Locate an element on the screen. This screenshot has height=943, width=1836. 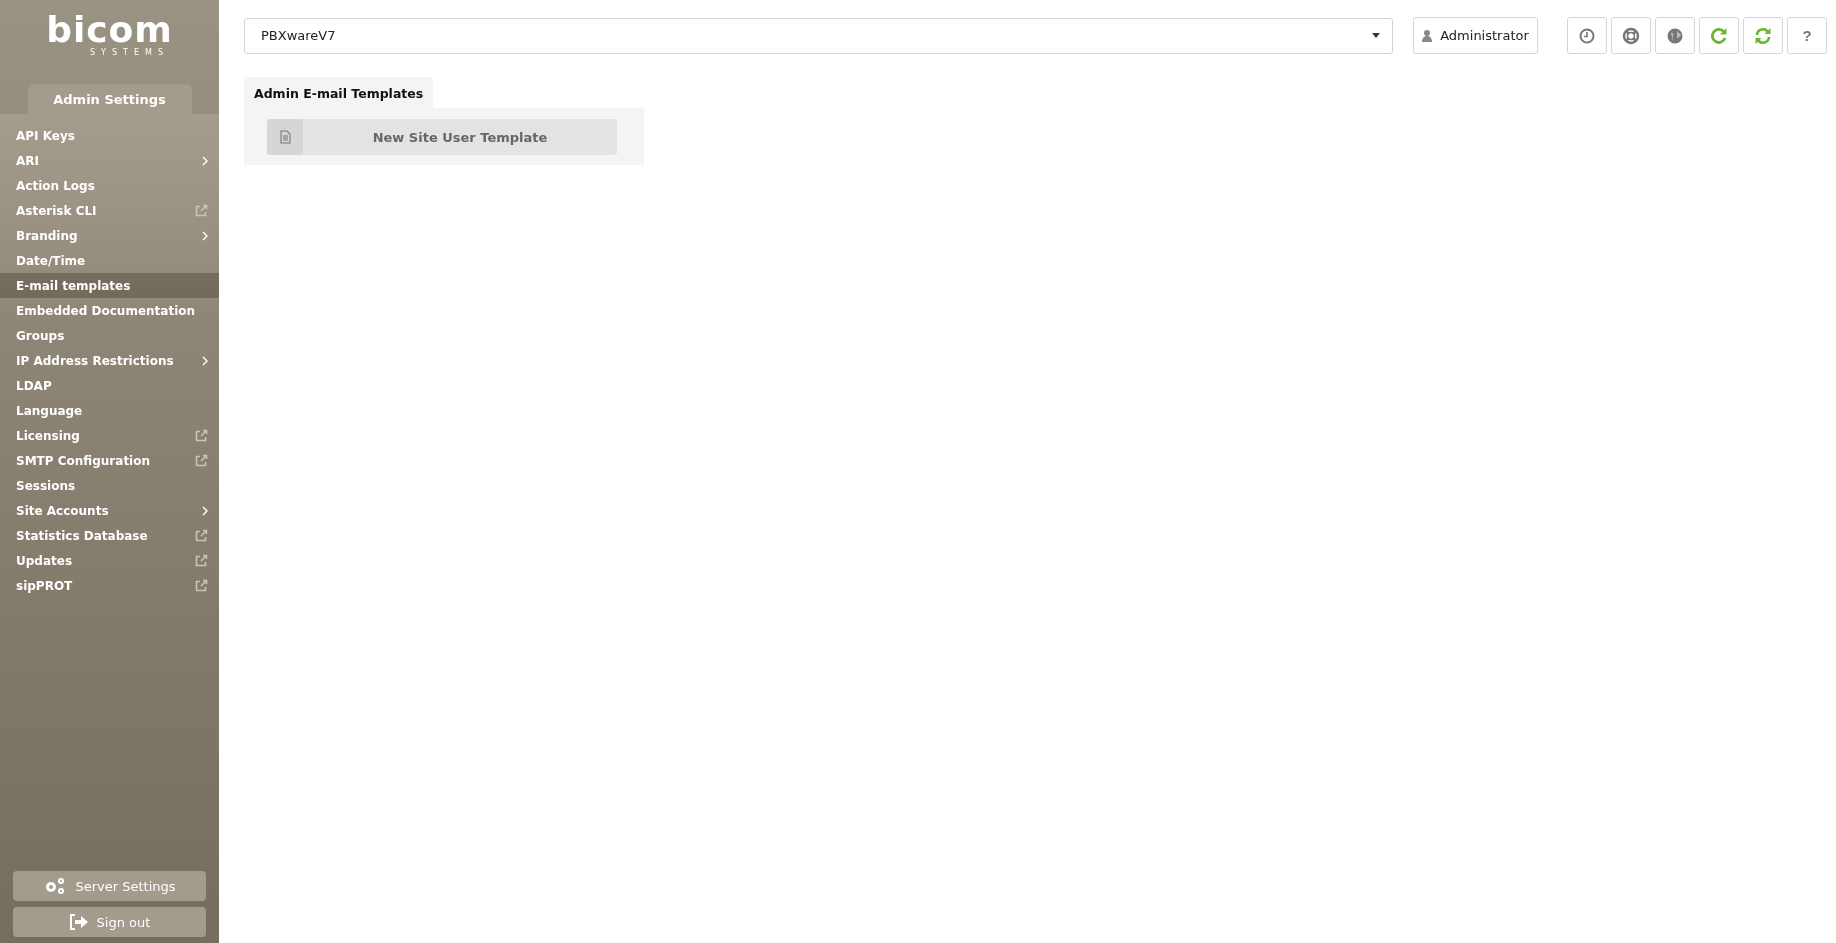
lifebuoy-button is located at coordinates (1631, 35).